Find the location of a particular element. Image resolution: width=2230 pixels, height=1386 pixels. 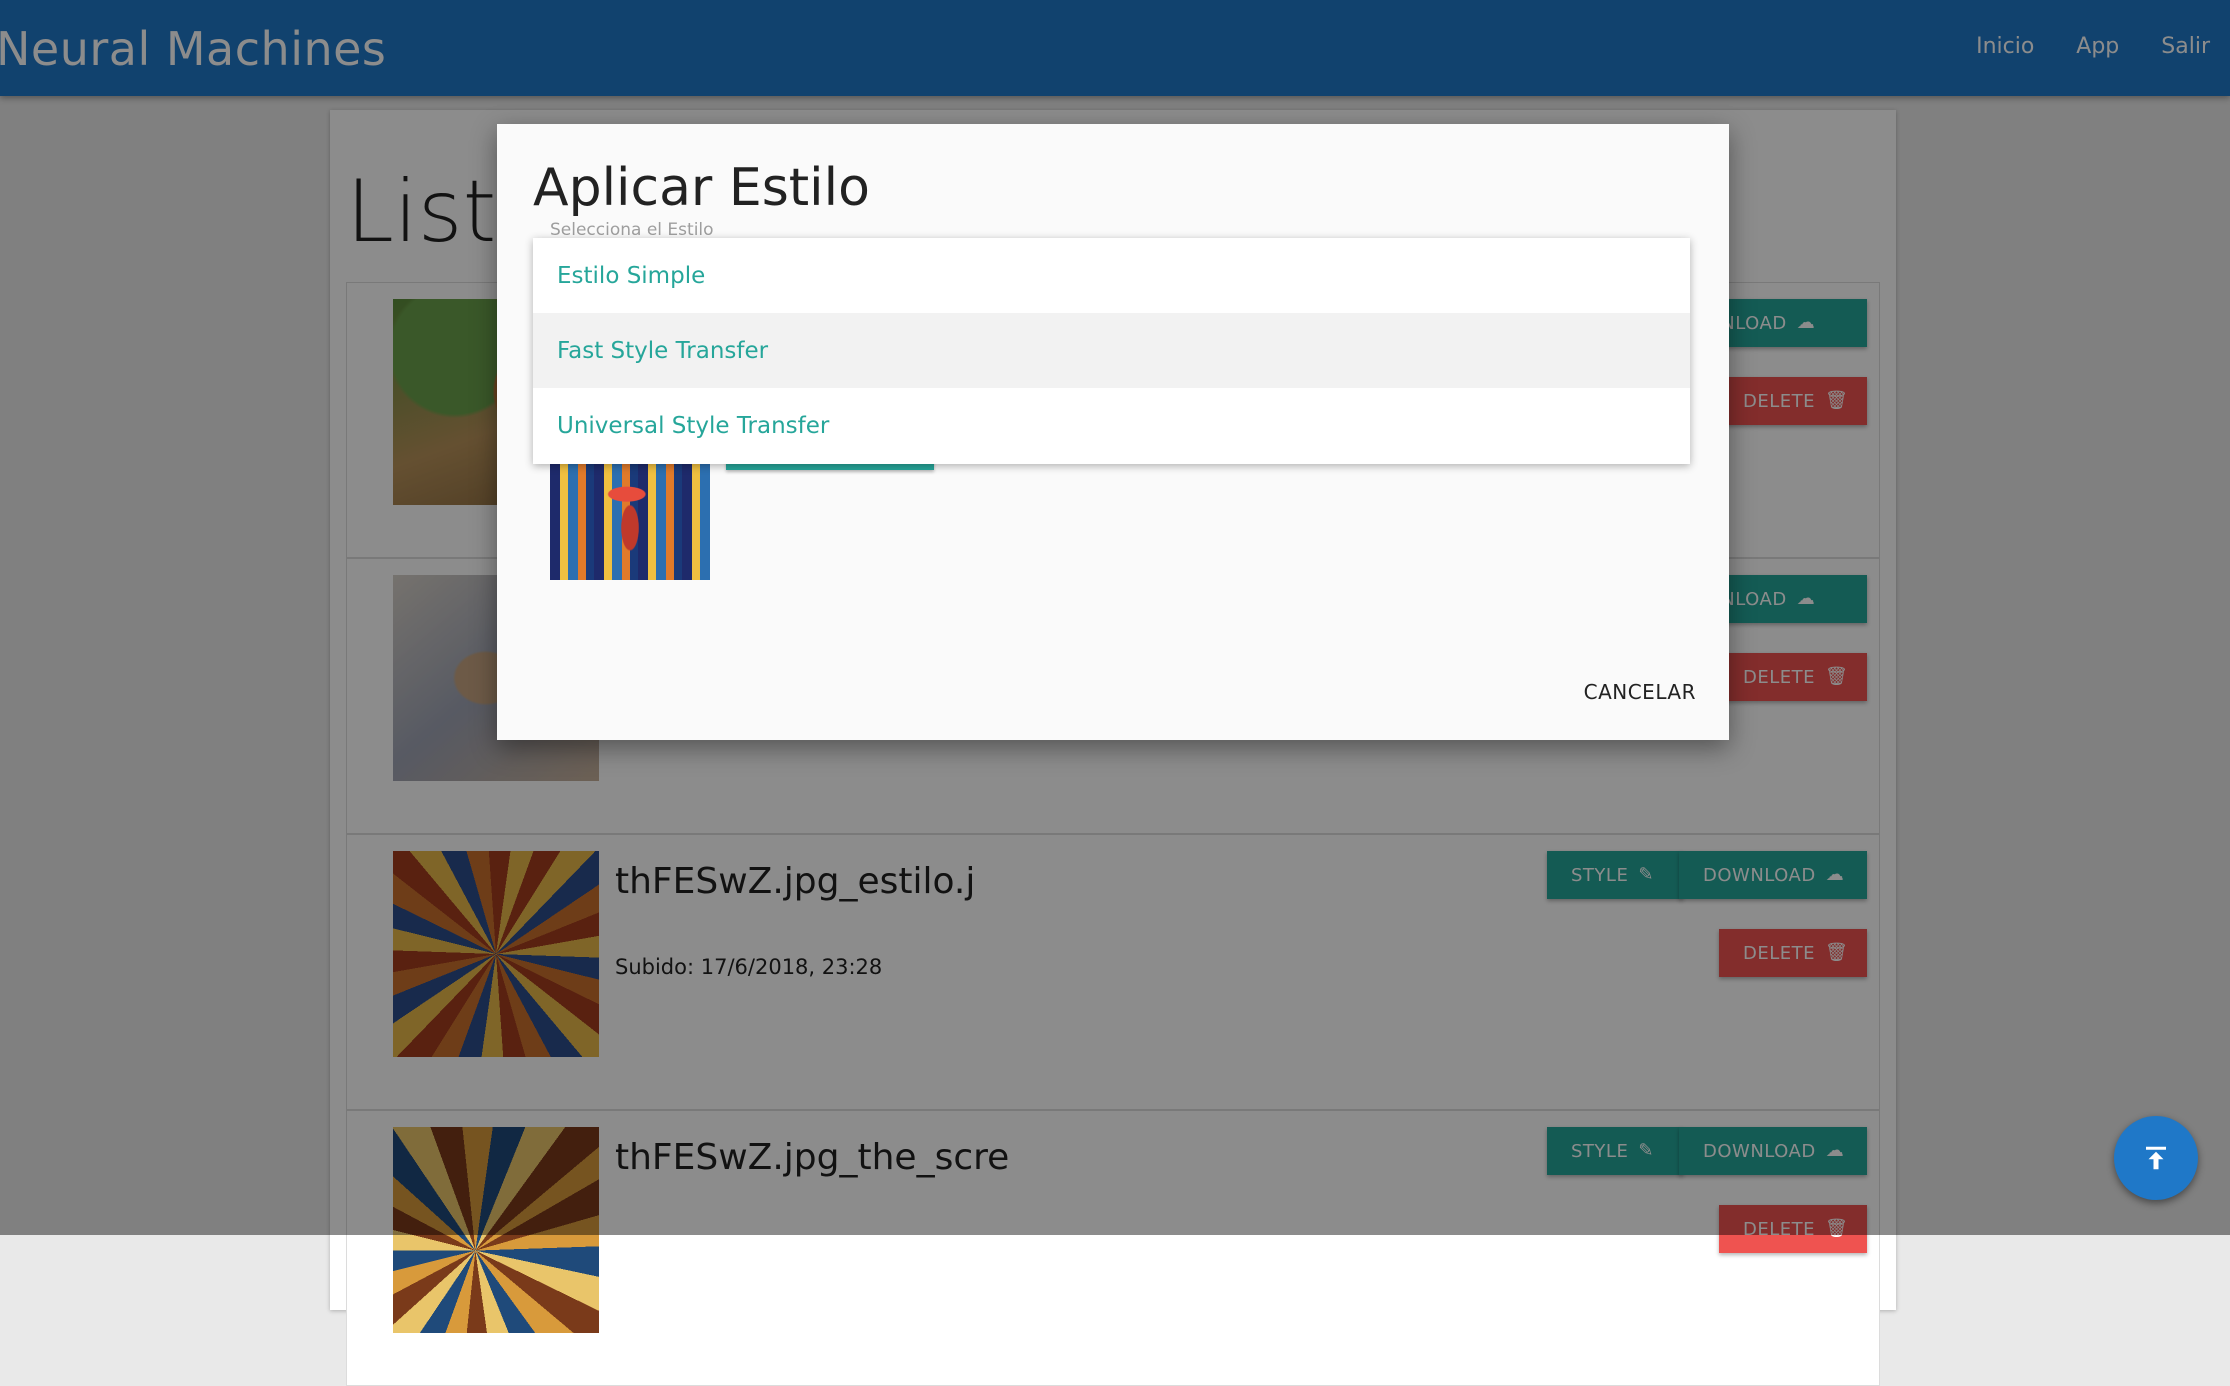

cancel-button: CANCELAR is located at coordinates (1640, 692).